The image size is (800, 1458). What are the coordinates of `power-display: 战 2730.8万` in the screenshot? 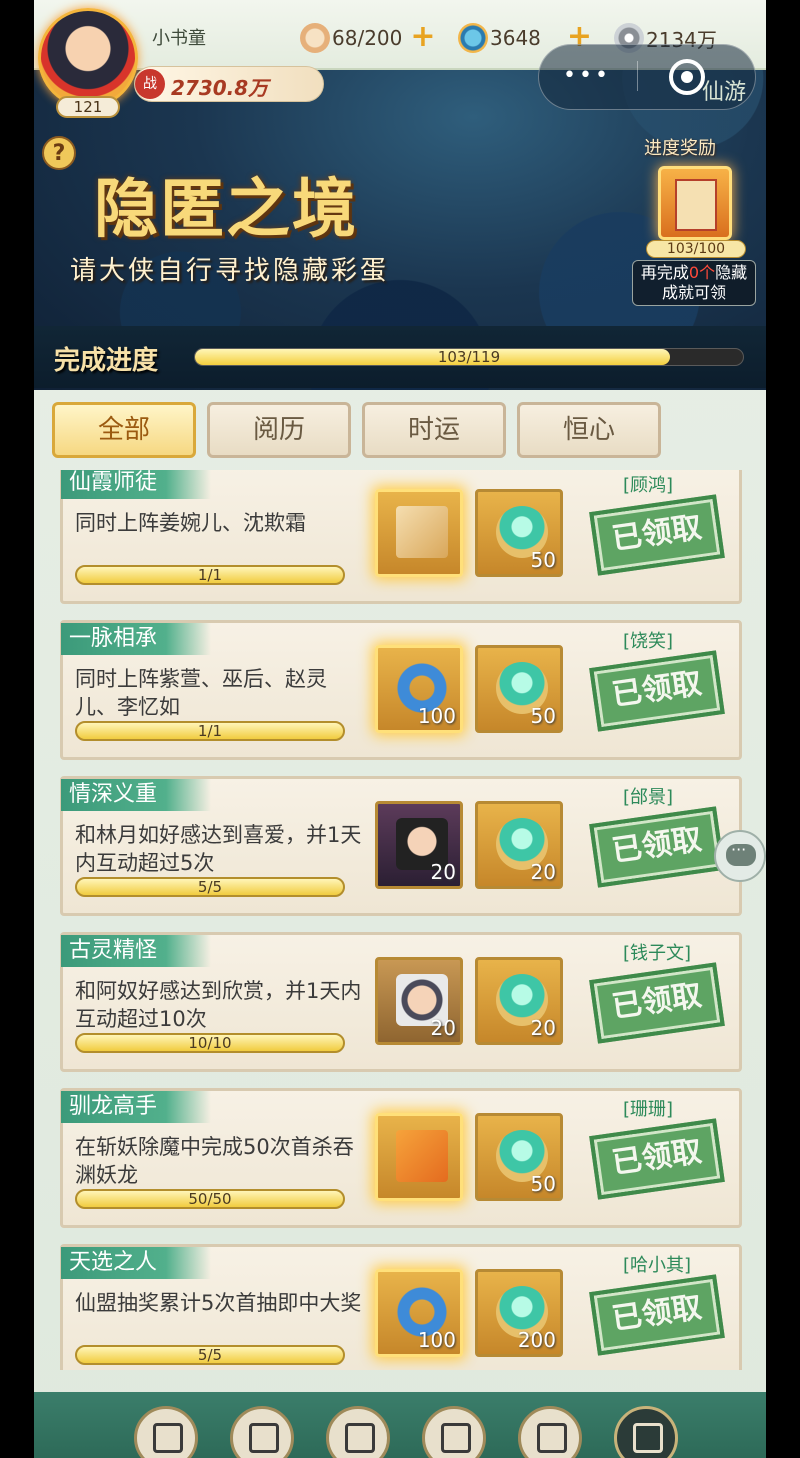 It's located at (229, 84).